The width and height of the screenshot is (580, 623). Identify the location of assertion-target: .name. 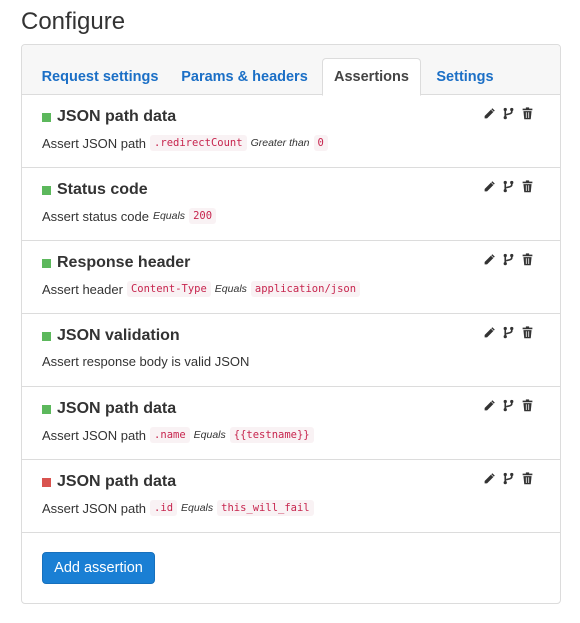
(170, 435).